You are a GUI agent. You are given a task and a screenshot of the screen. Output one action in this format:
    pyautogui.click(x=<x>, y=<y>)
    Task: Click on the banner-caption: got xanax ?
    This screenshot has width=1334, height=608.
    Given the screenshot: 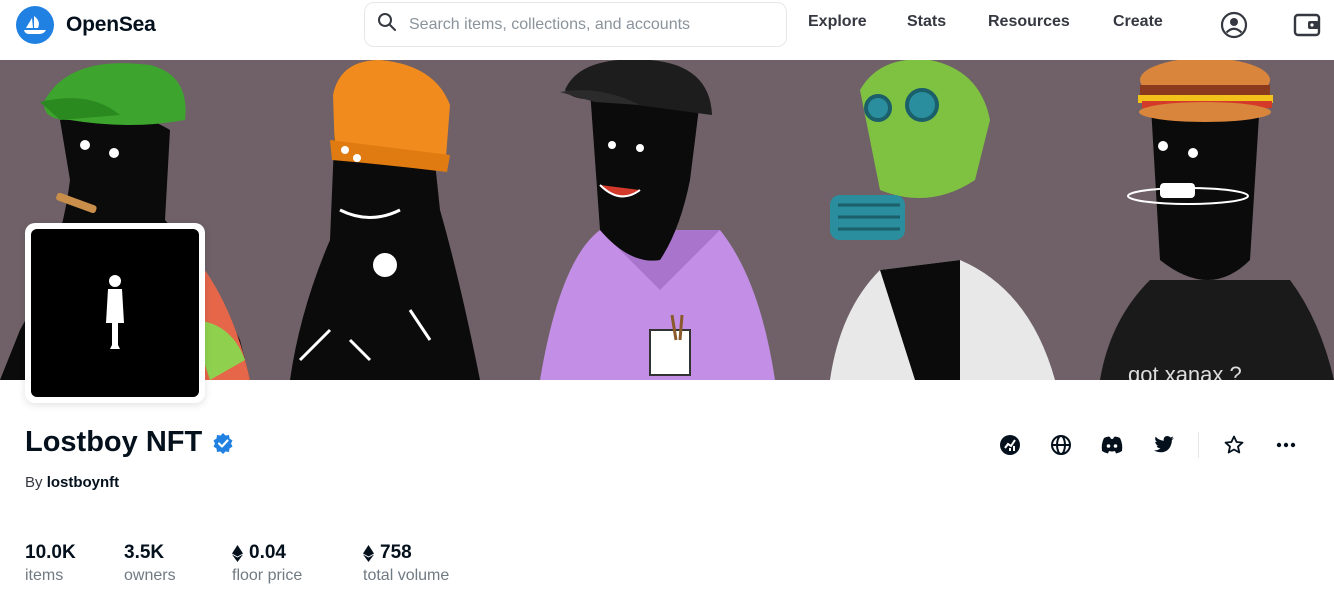 What is the action you would take?
    pyautogui.click(x=1185, y=371)
    